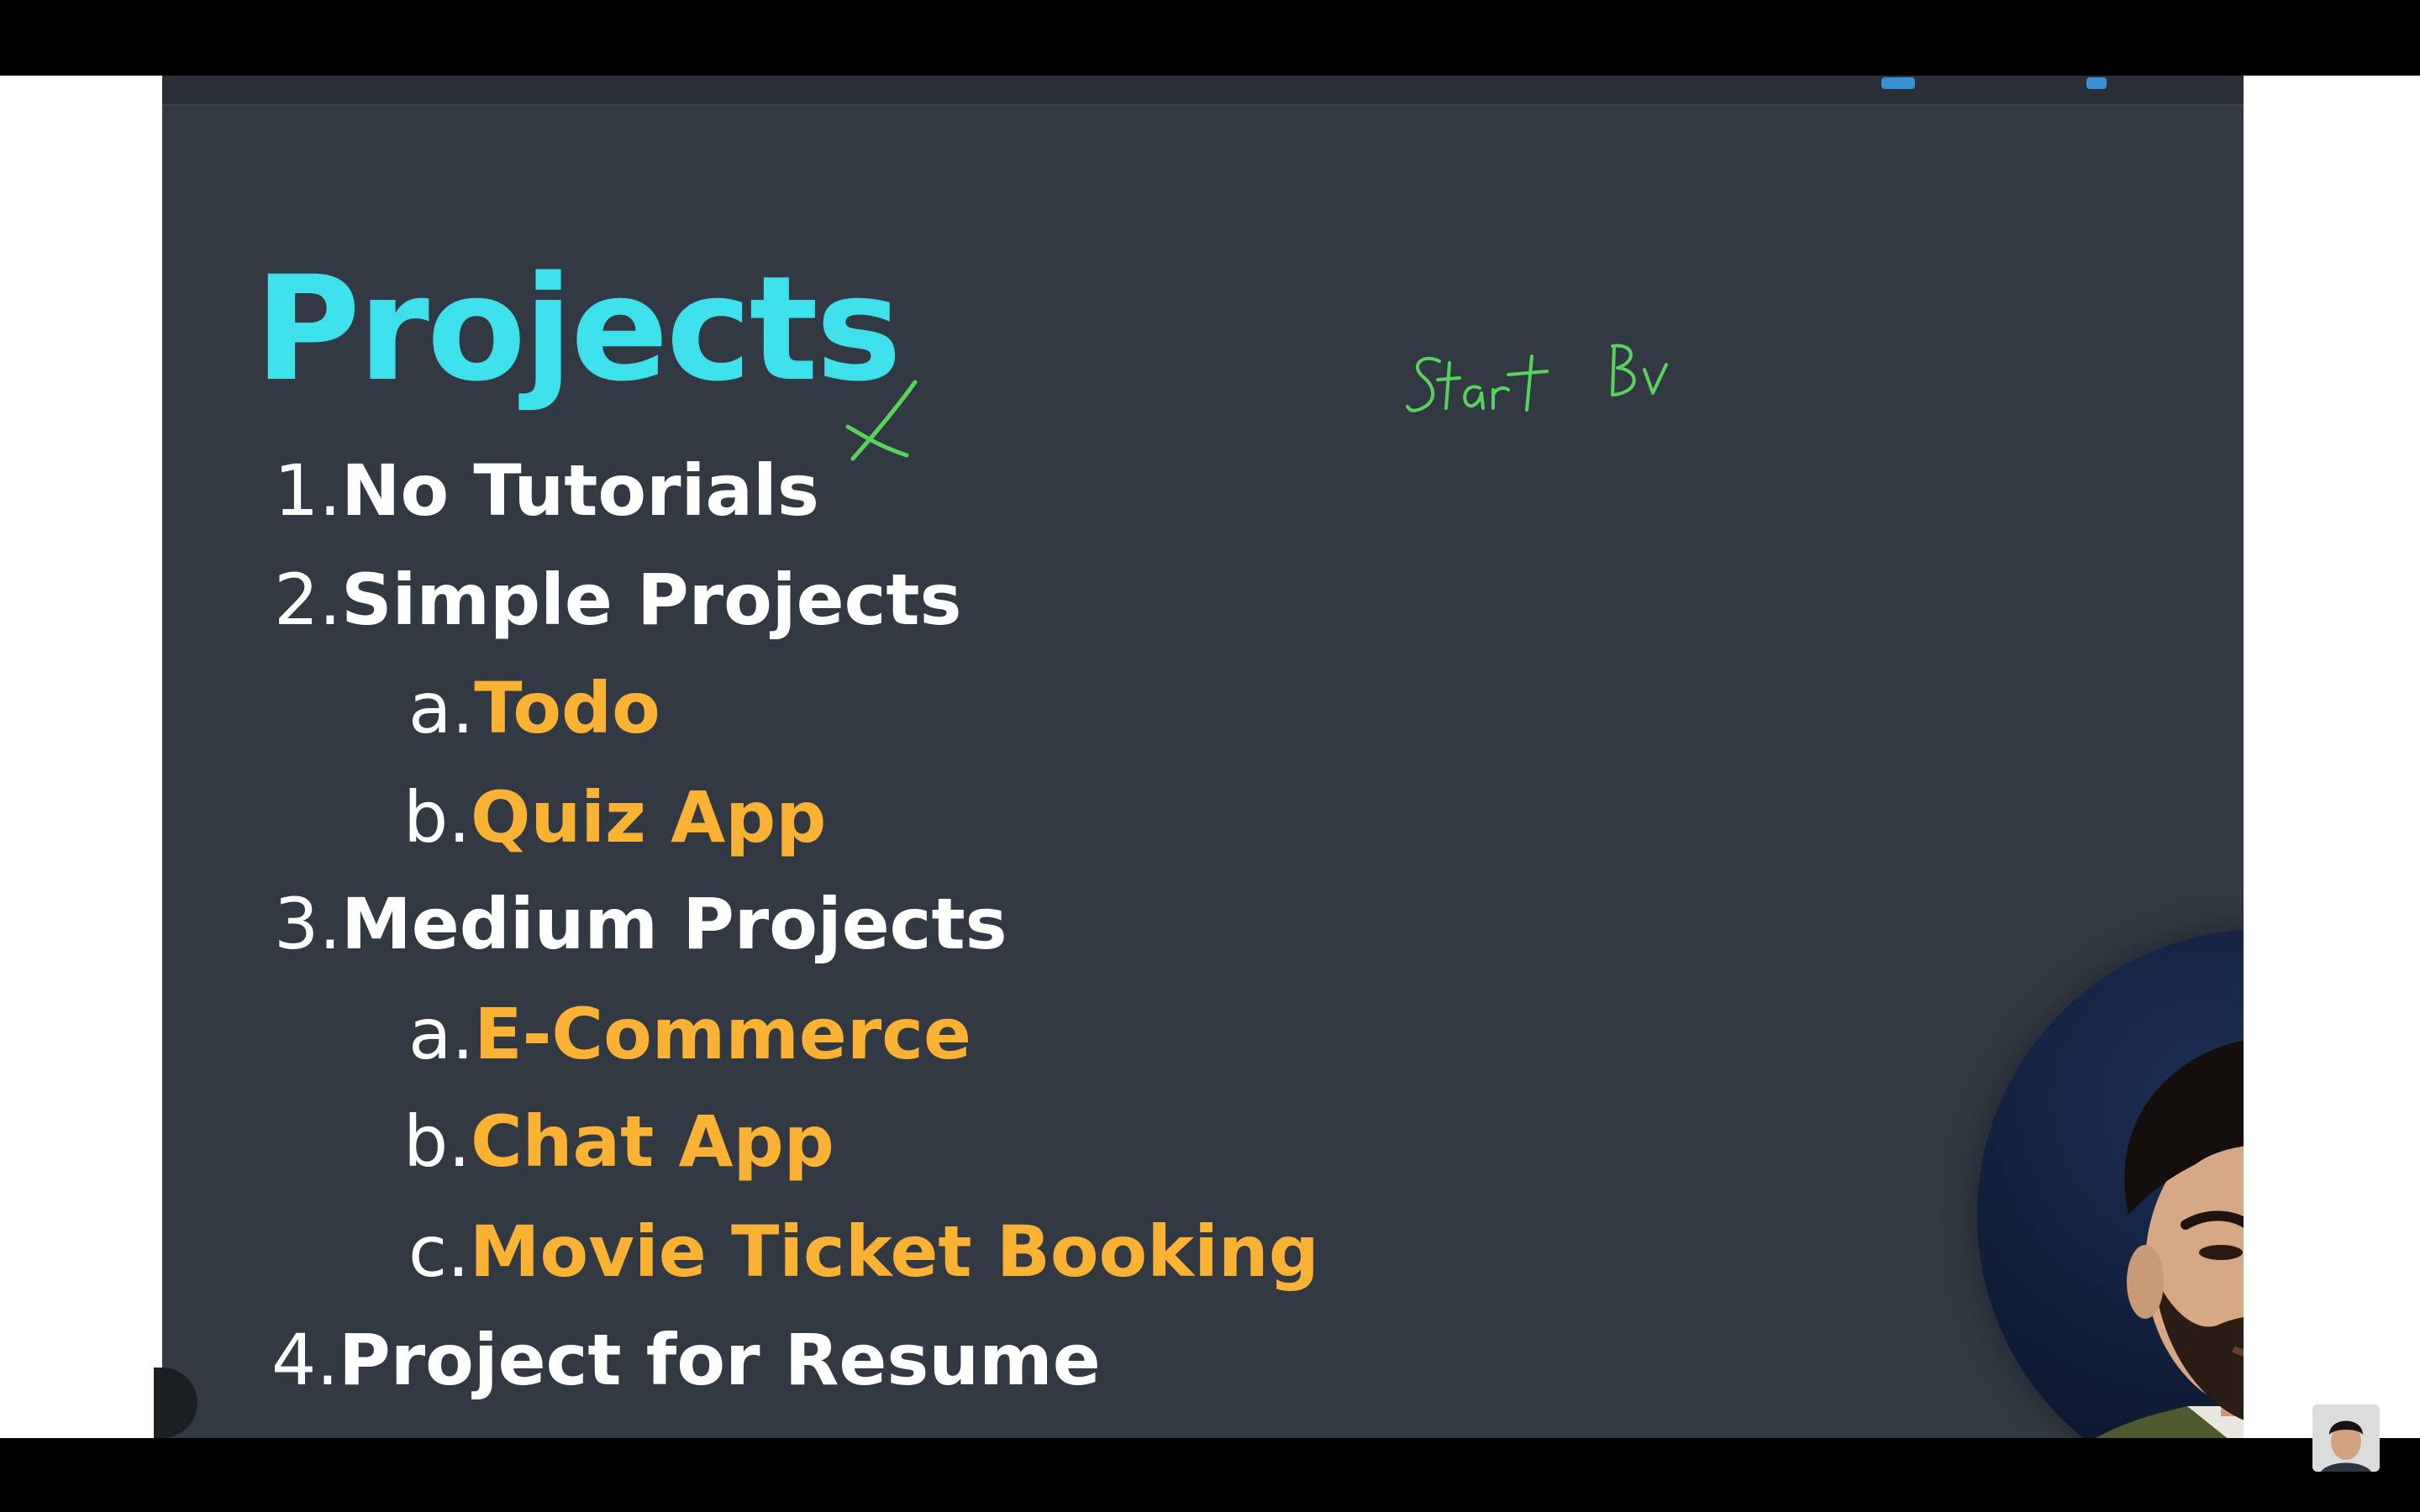 Image resolution: width=2420 pixels, height=1512 pixels. I want to click on list-subitem: b.Chat App, so click(618, 1141).